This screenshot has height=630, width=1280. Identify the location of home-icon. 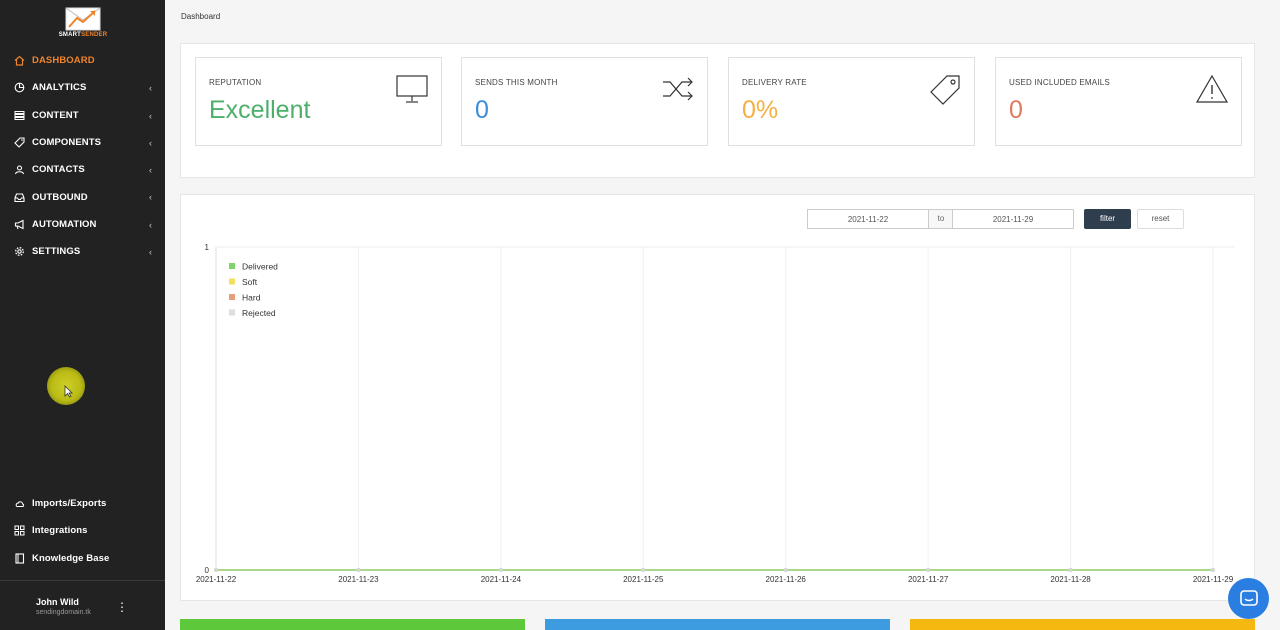
(19, 61).